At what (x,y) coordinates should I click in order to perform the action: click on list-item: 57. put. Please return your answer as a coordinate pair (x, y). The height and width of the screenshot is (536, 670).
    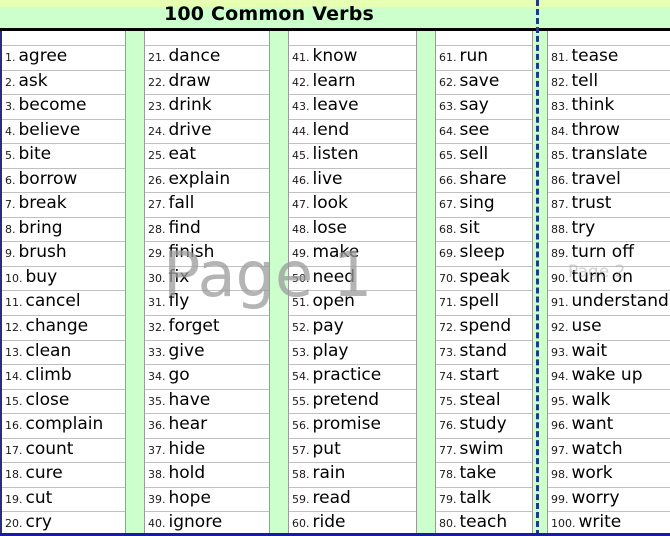
    Looking at the image, I should click on (352, 451).